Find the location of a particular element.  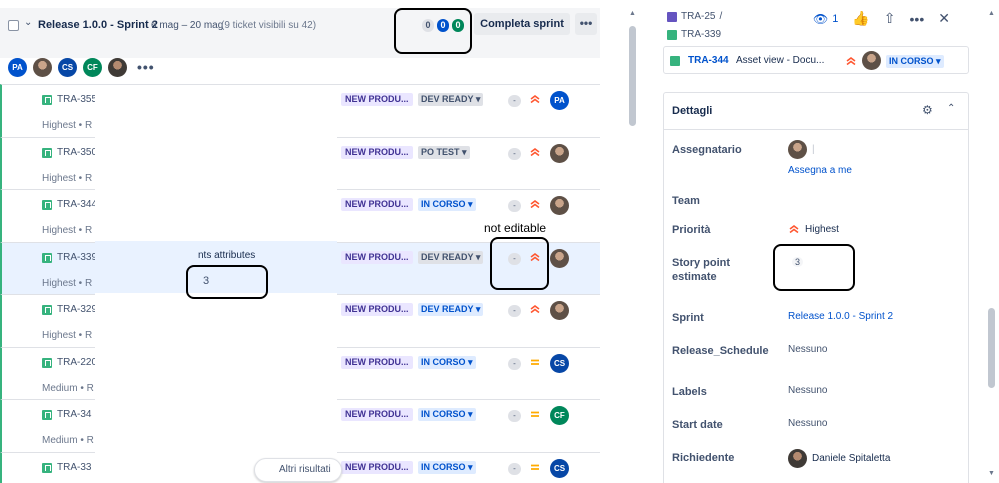

sprint-label: Sprint is located at coordinates (688, 318).